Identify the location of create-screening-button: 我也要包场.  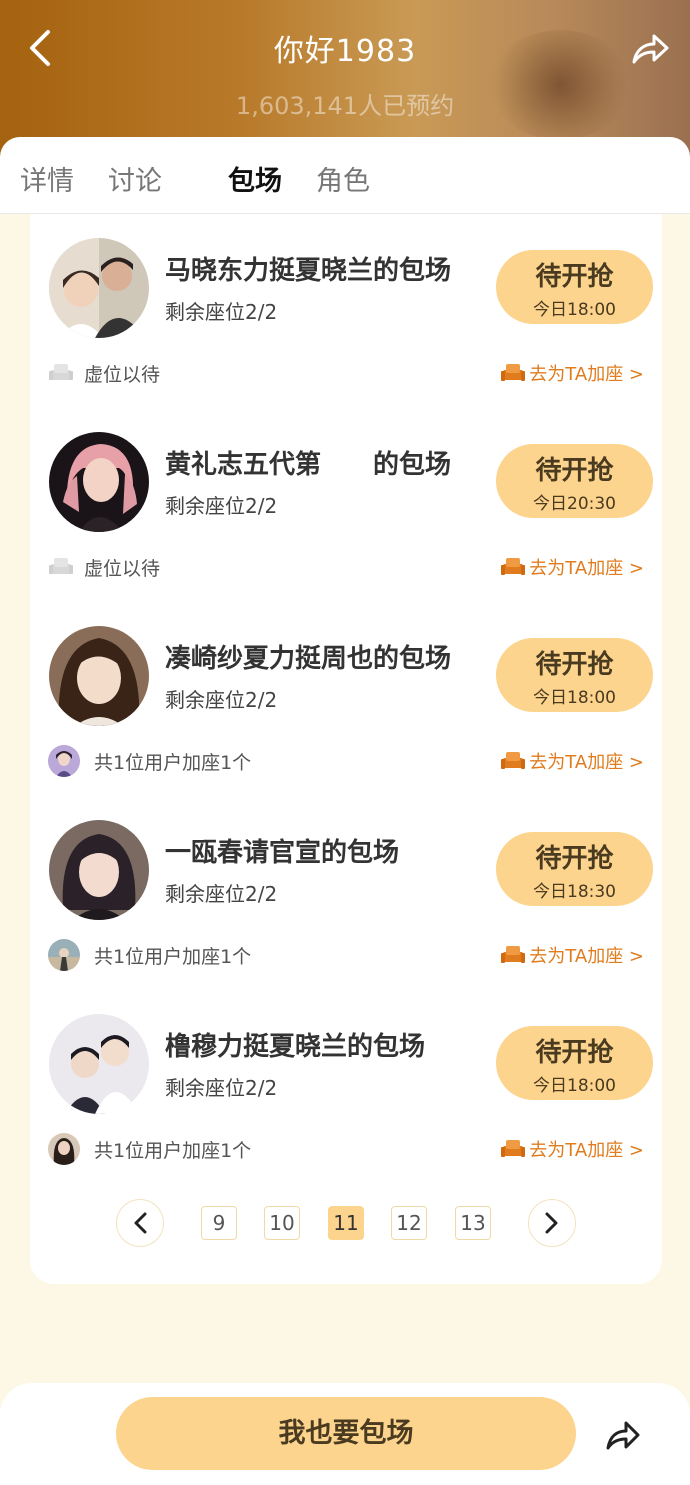
(346, 1433).